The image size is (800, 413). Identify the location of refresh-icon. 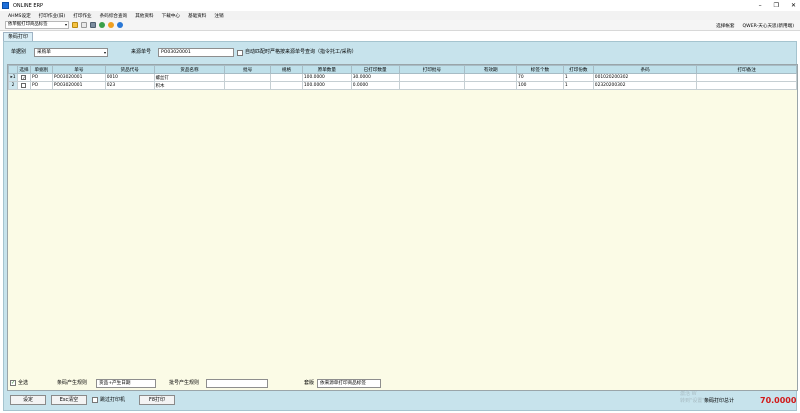
(102, 25).